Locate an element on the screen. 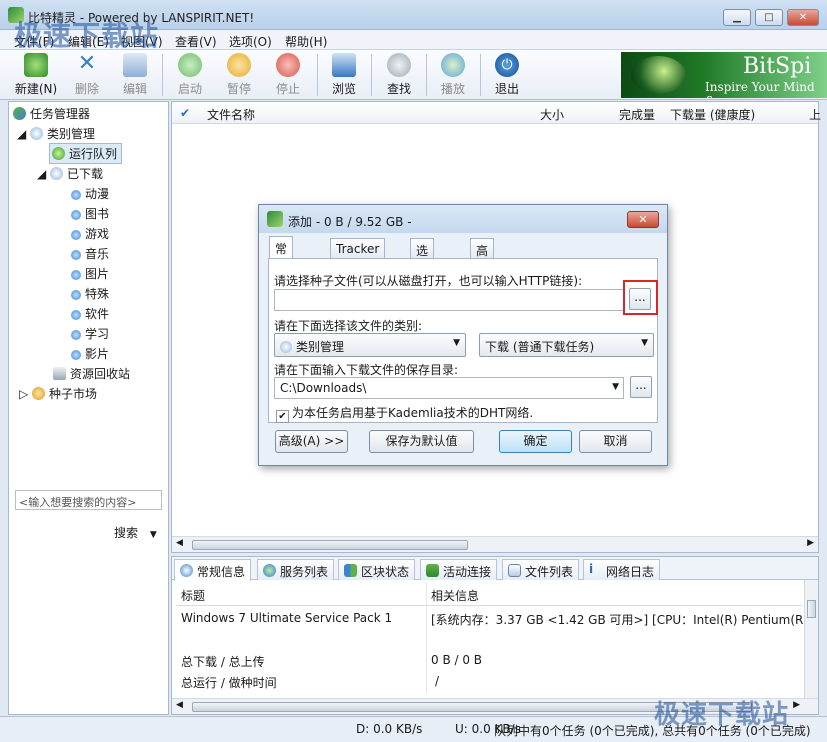 The height and width of the screenshot is (742, 827). running-icon is located at coordinates (58, 153).